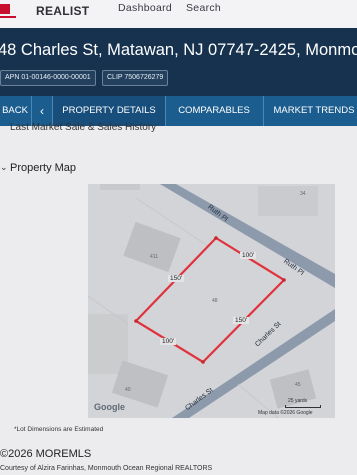  I want to click on lot-number: 45, so click(298, 385).